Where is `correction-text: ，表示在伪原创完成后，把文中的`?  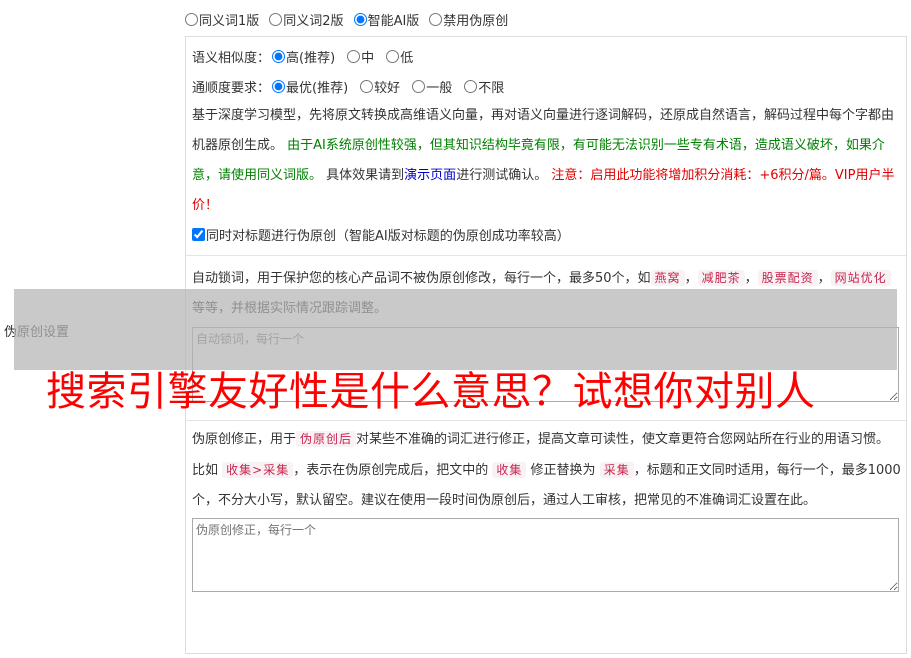 correction-text: ，表示在伪原创完成后，把文中的 is located at coordinates (391, 470).